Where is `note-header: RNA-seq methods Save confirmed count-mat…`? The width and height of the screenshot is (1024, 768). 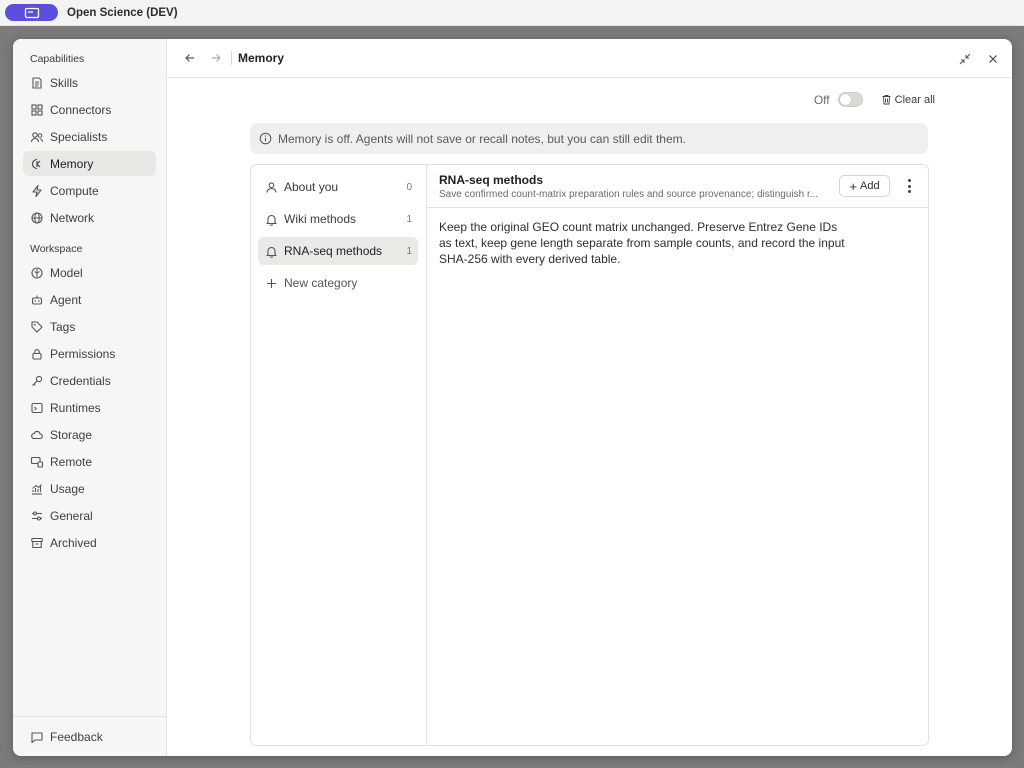
note-header: RNA-seq methods Save confirmed count-mat… is located at coordinates (677, 186).